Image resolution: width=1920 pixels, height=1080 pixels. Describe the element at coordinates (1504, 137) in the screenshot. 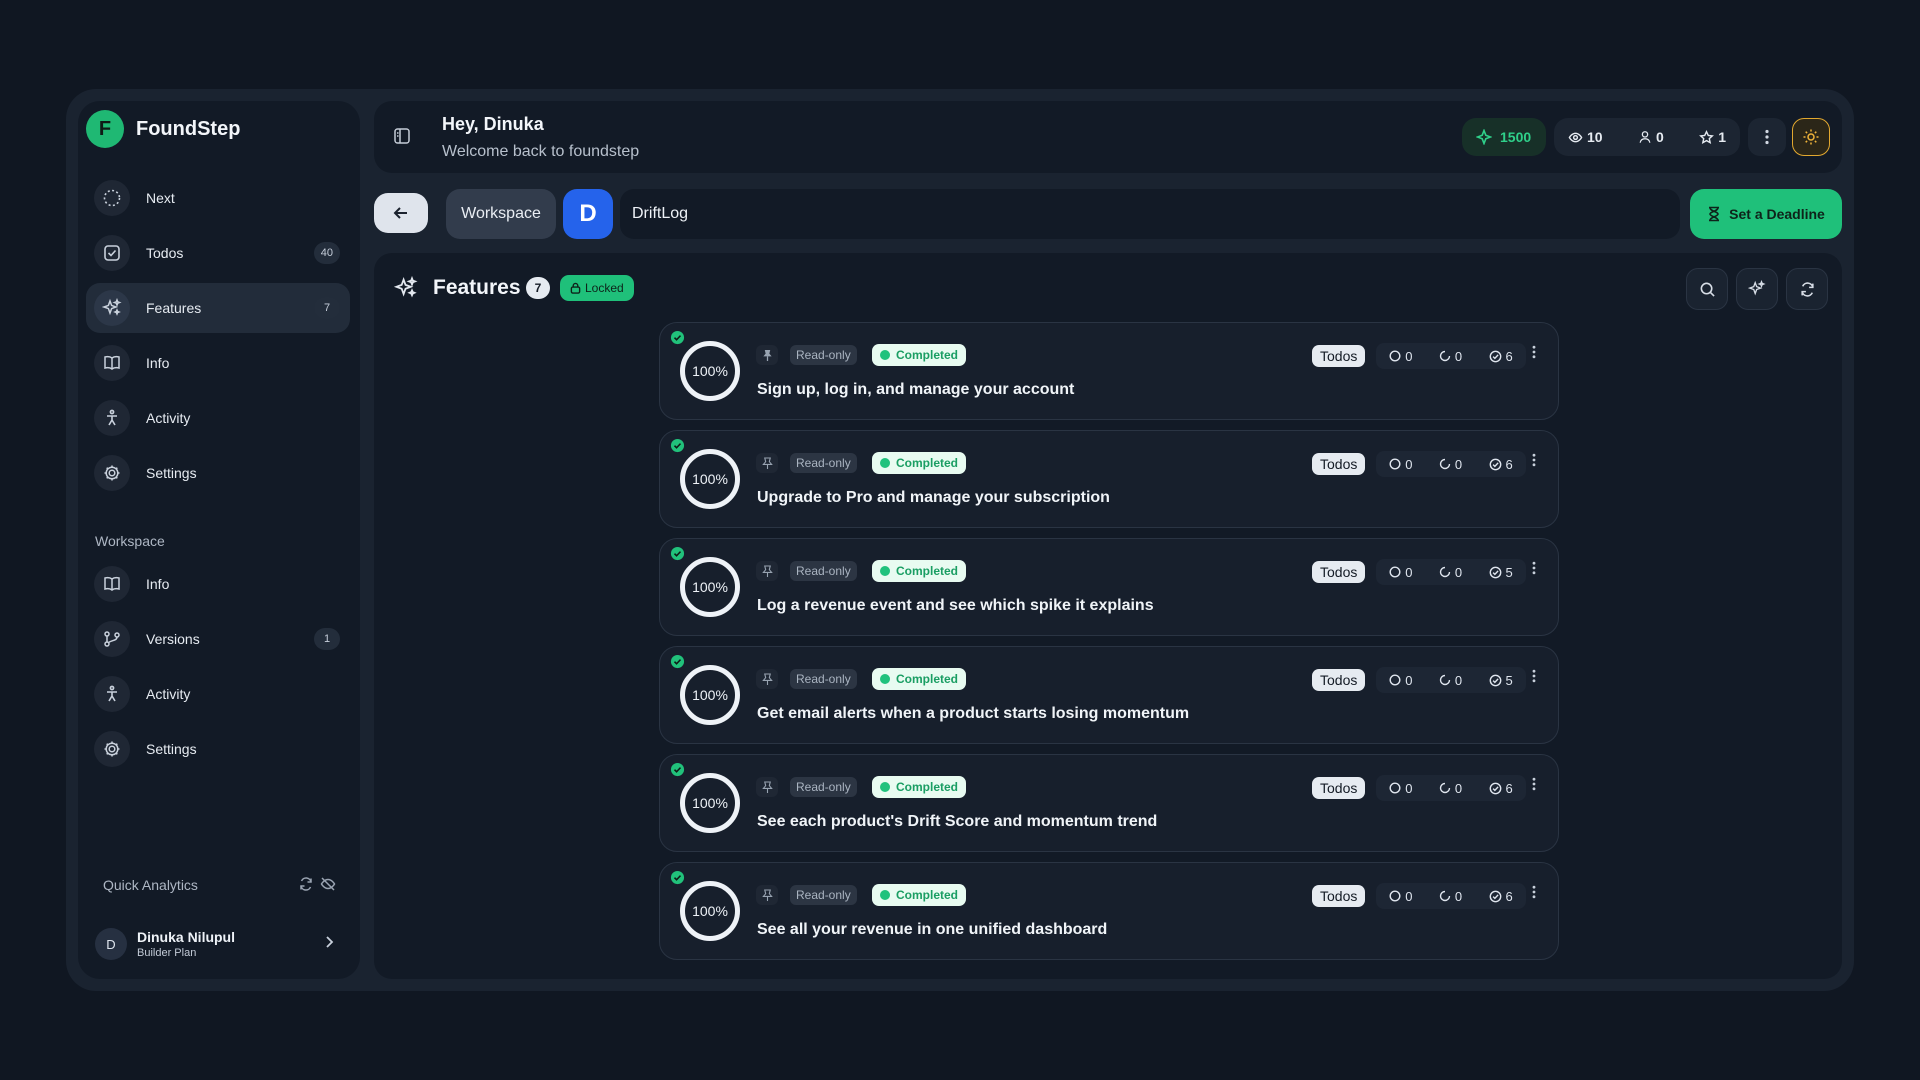

I see `credits-badge: 1500` at that location.